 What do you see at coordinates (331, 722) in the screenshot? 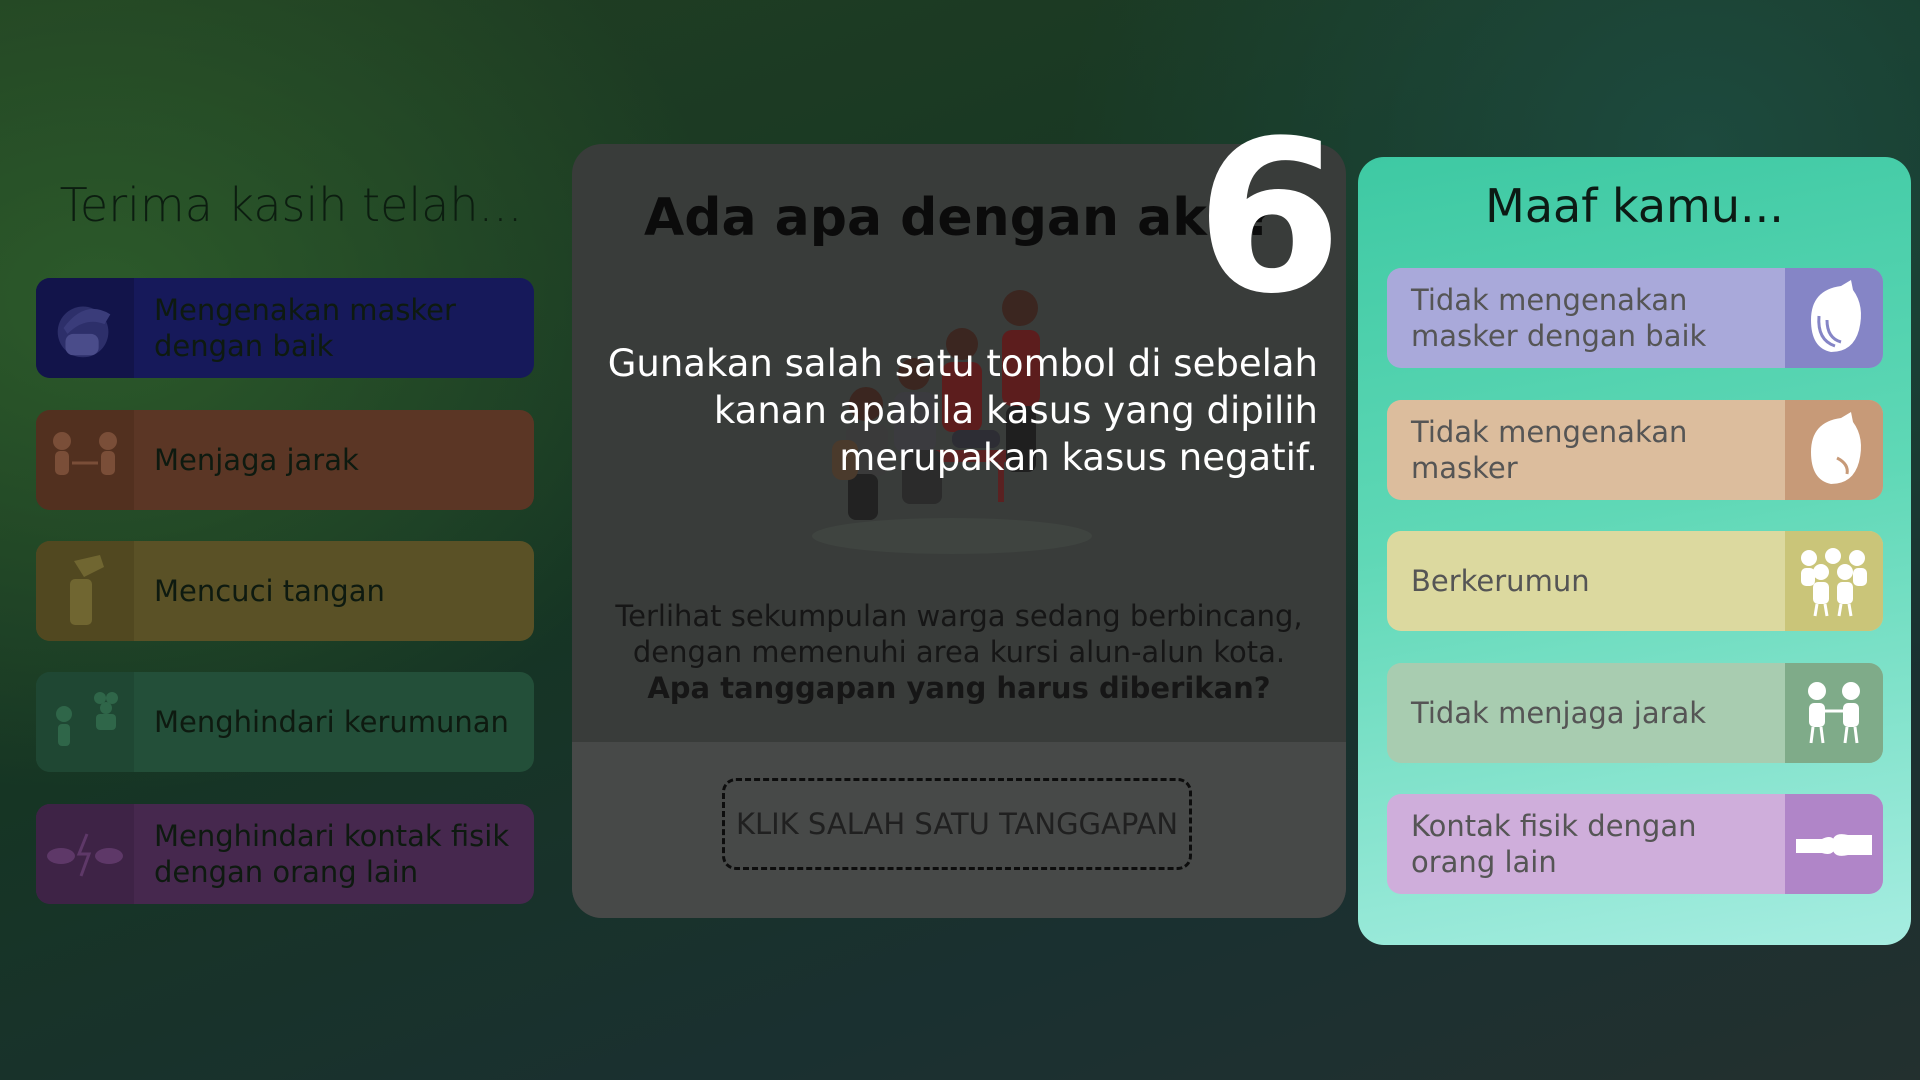
I see `left-card-label: Menghindari kerumunan` at bounding box center [331, 722].